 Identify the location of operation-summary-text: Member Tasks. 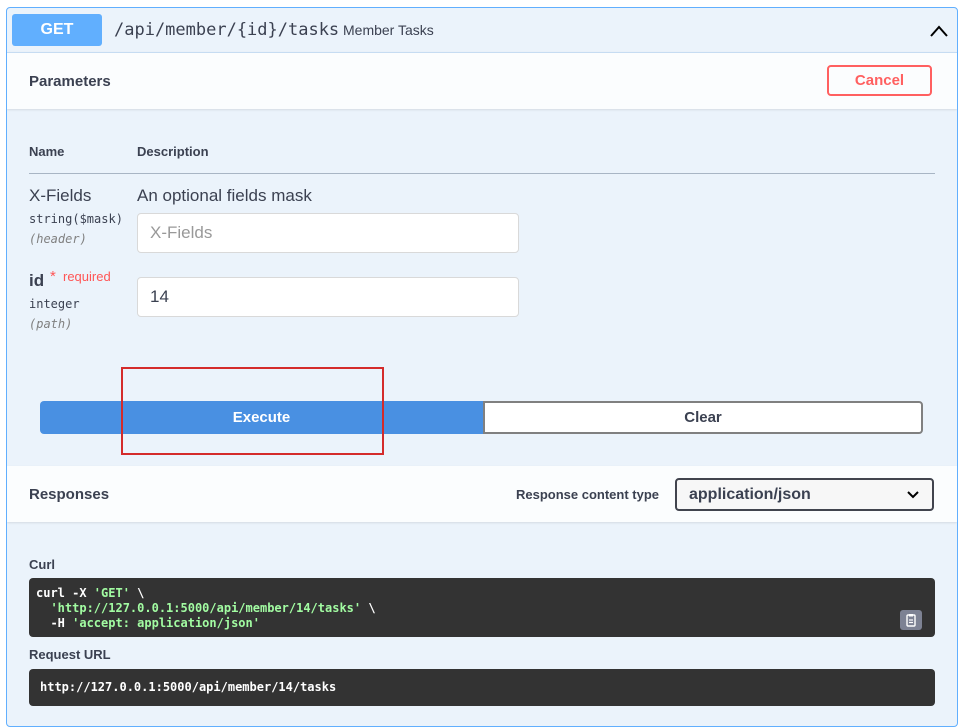
(388, 30).